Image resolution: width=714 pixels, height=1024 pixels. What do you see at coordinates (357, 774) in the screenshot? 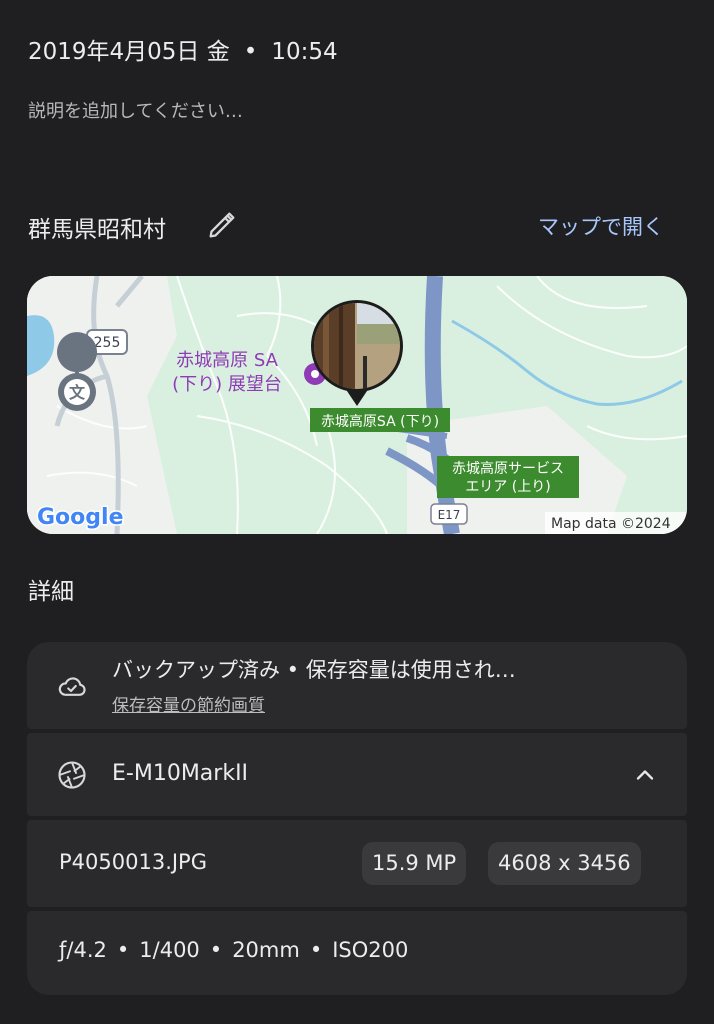
I see `camera-card: E-M10MarkII` at bounding box center [357, 774].